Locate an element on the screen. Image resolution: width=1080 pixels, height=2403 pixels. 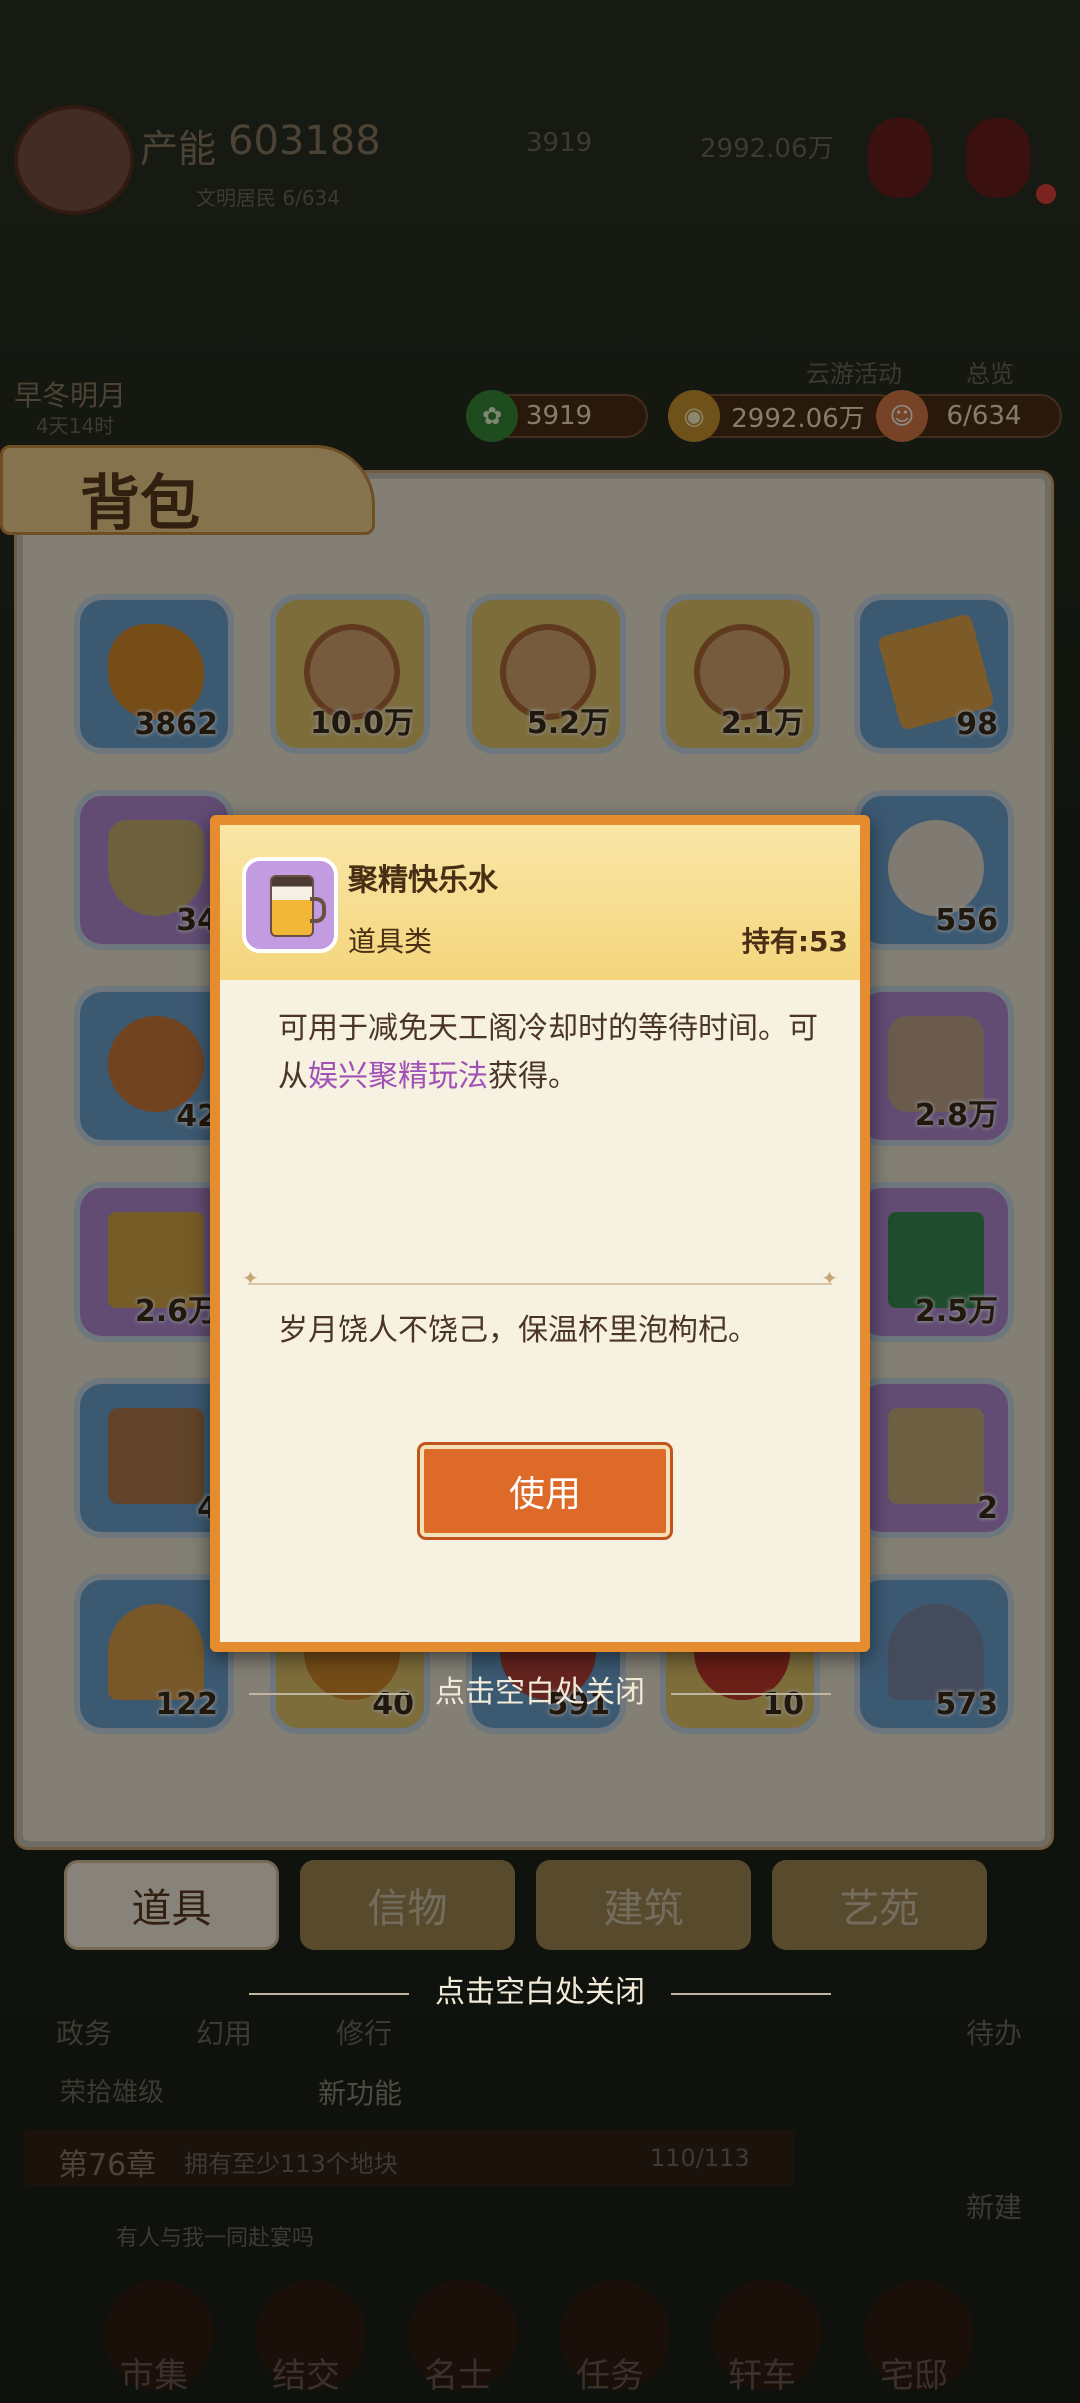
modal-header: 聚精快乐水 道具类 持有:53 is located at coordinates (540, 902).